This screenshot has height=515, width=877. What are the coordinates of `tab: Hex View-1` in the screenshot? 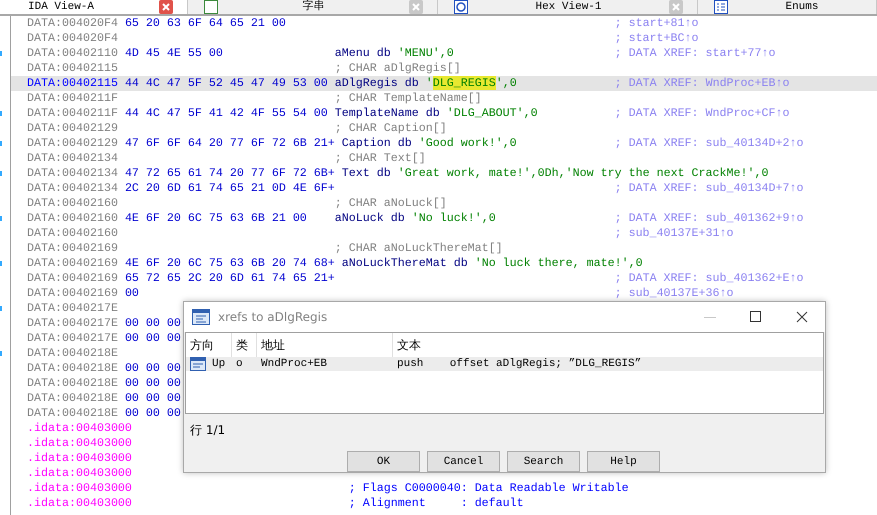 It's located at (568, 7).